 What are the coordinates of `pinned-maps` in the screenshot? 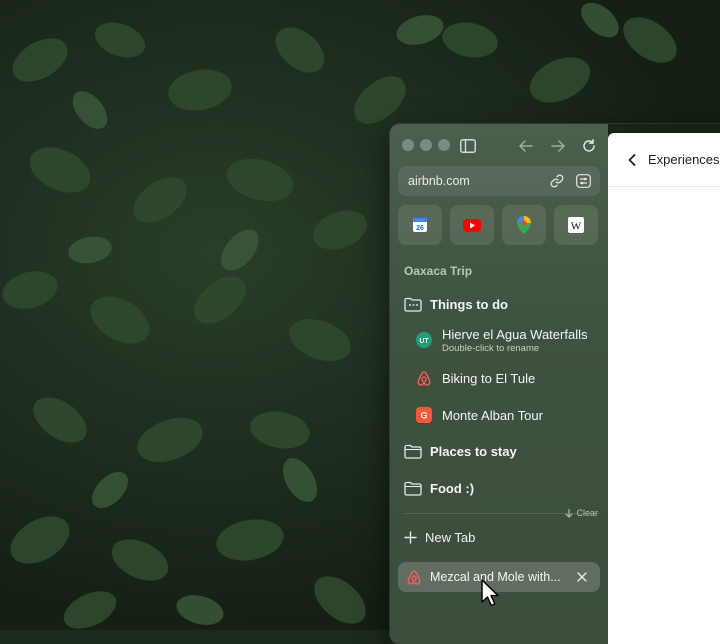 It's located at (524, 225).